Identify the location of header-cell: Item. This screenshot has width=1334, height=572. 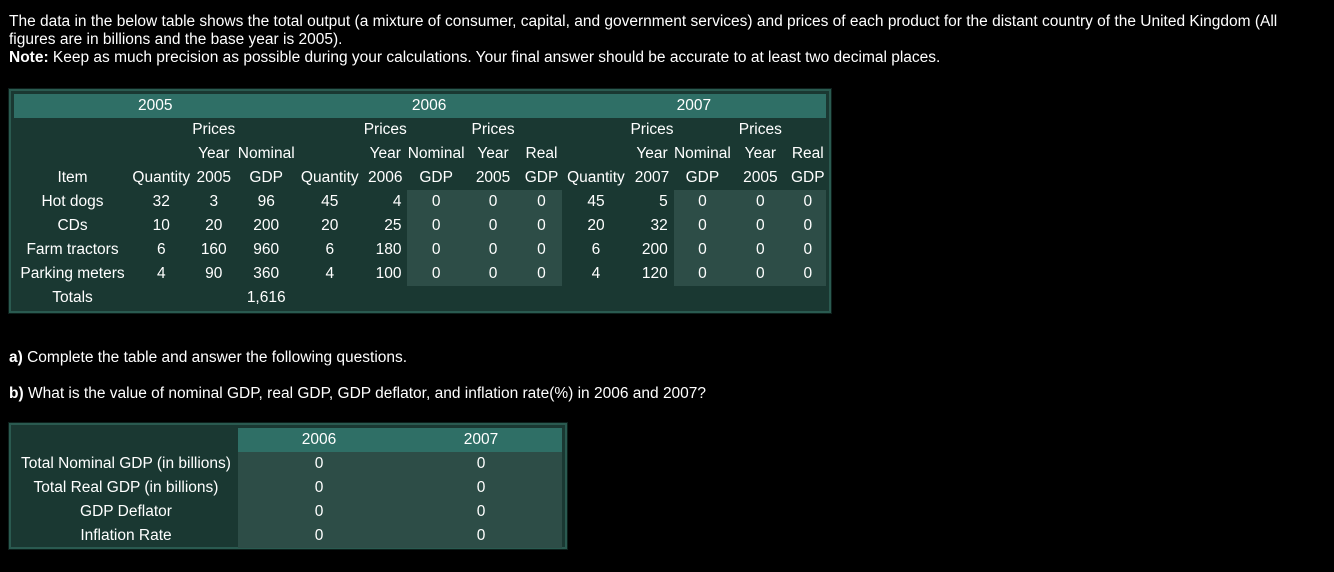
(72, 177).